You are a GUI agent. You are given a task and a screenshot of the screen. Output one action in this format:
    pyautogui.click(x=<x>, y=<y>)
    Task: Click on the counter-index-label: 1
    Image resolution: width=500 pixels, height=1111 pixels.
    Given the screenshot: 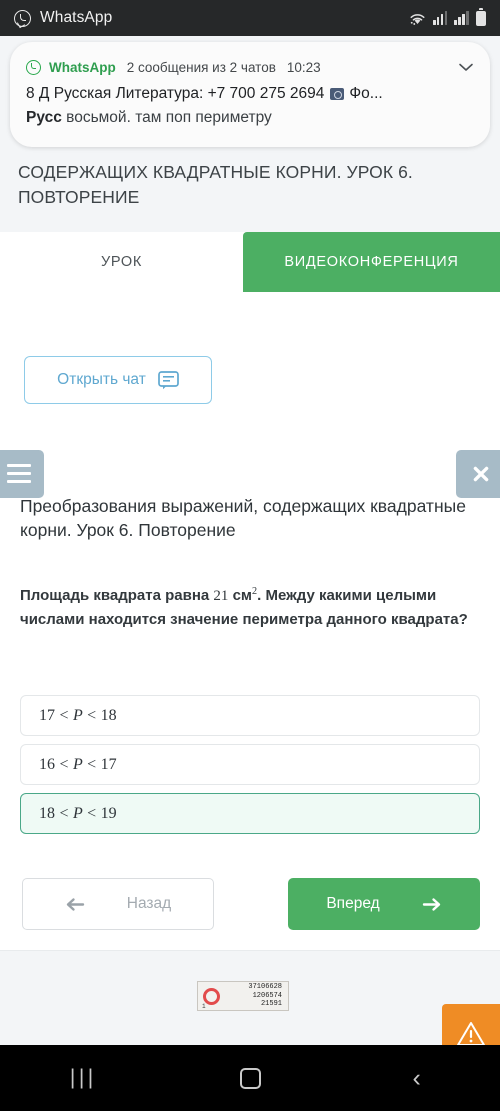 What is the action you would take?
    pyautogui.click(x=204, y=1006)
    